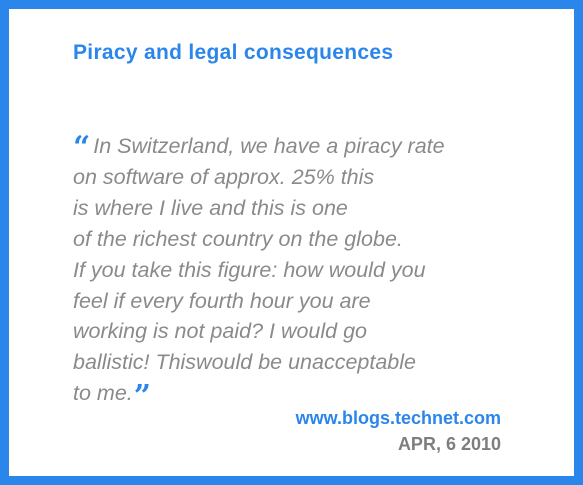 The image size is (583, 485). I want to click on publish-date: APR, 6 2010, so click(449, 444).